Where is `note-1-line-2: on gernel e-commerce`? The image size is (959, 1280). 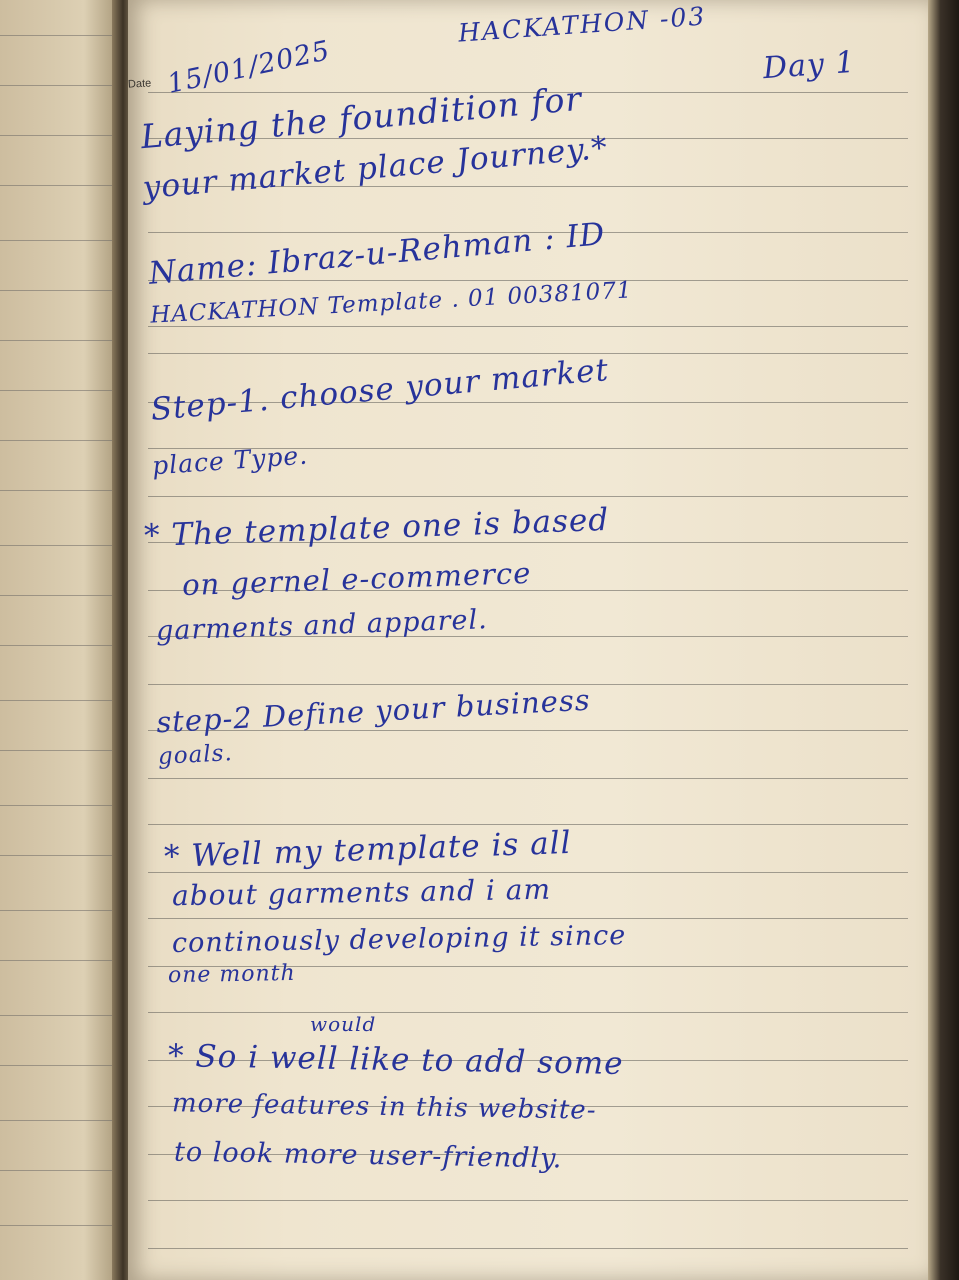 note-1-line-2: on gernel e-commerce is located at coordinates (356, 579).